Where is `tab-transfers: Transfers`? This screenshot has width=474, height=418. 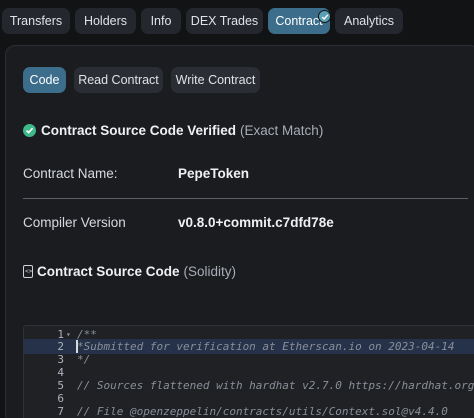
tab-transfers: Transfers is located at coordinates (36, 21).